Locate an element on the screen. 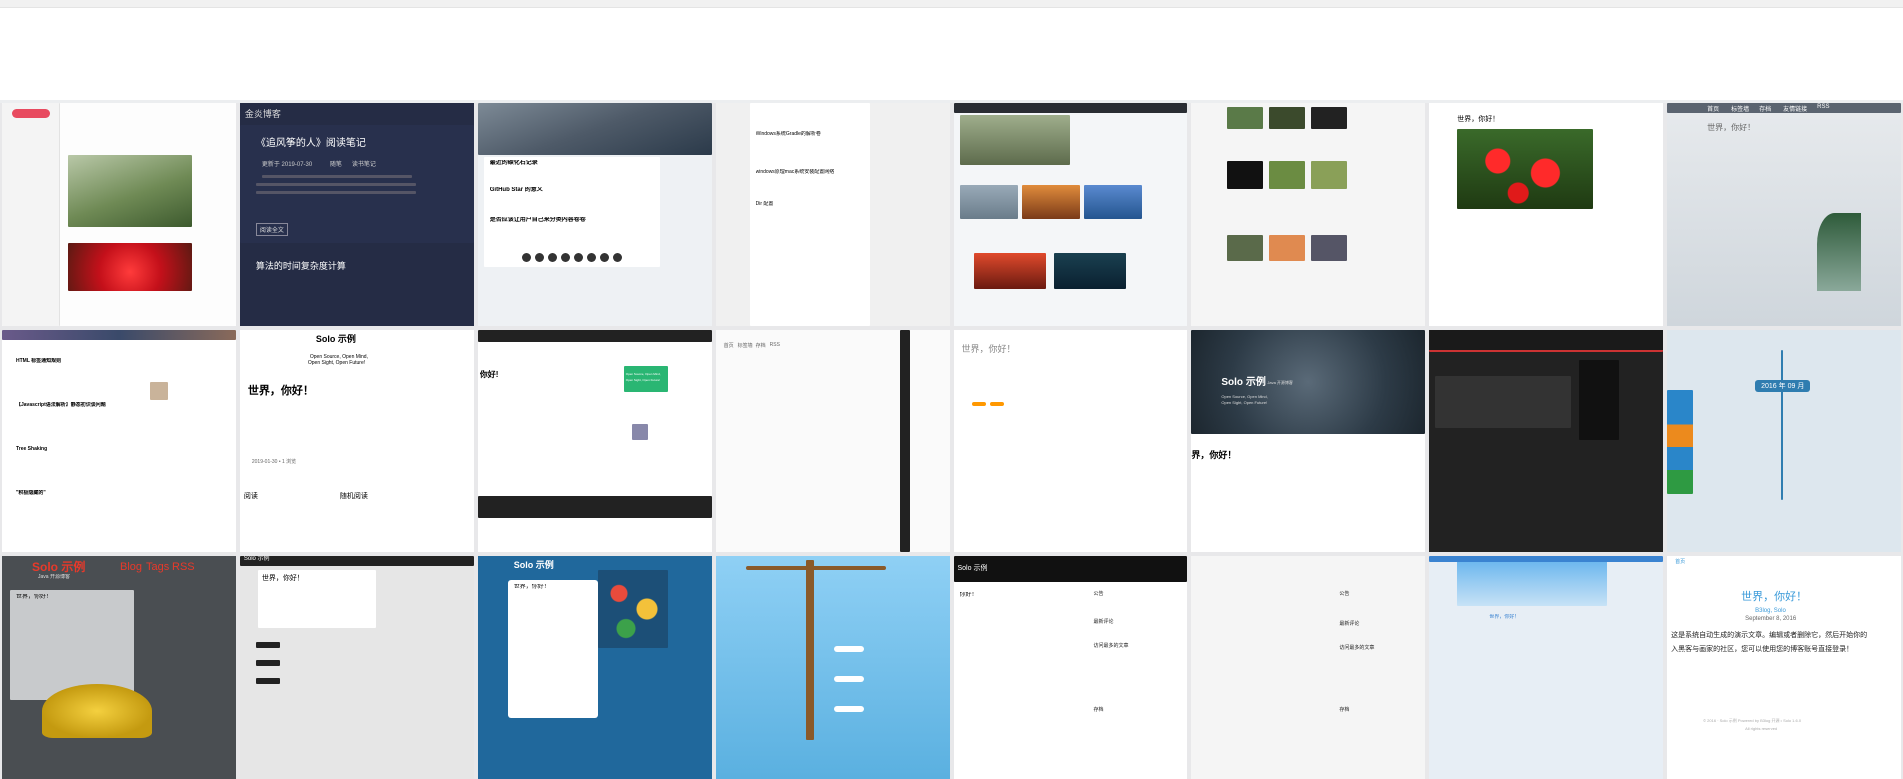 This screenshot has width=1903, height=779. theme-thumbnail-21: Solo 示例 你好！ 公告 最新评论 访问最多的文章 存档 is located at coordinates (1070, 667).